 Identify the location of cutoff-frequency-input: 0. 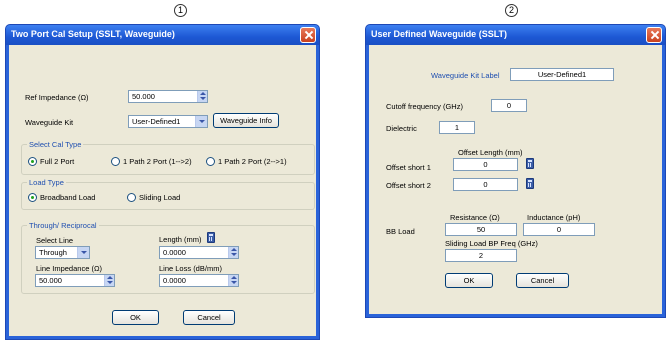
(509, 105).